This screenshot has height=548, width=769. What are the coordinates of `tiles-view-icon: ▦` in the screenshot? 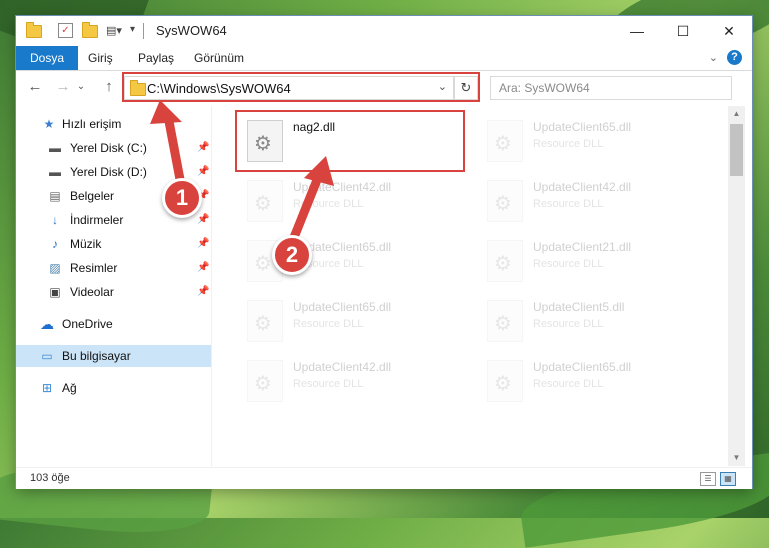 It's located at (728, 479).